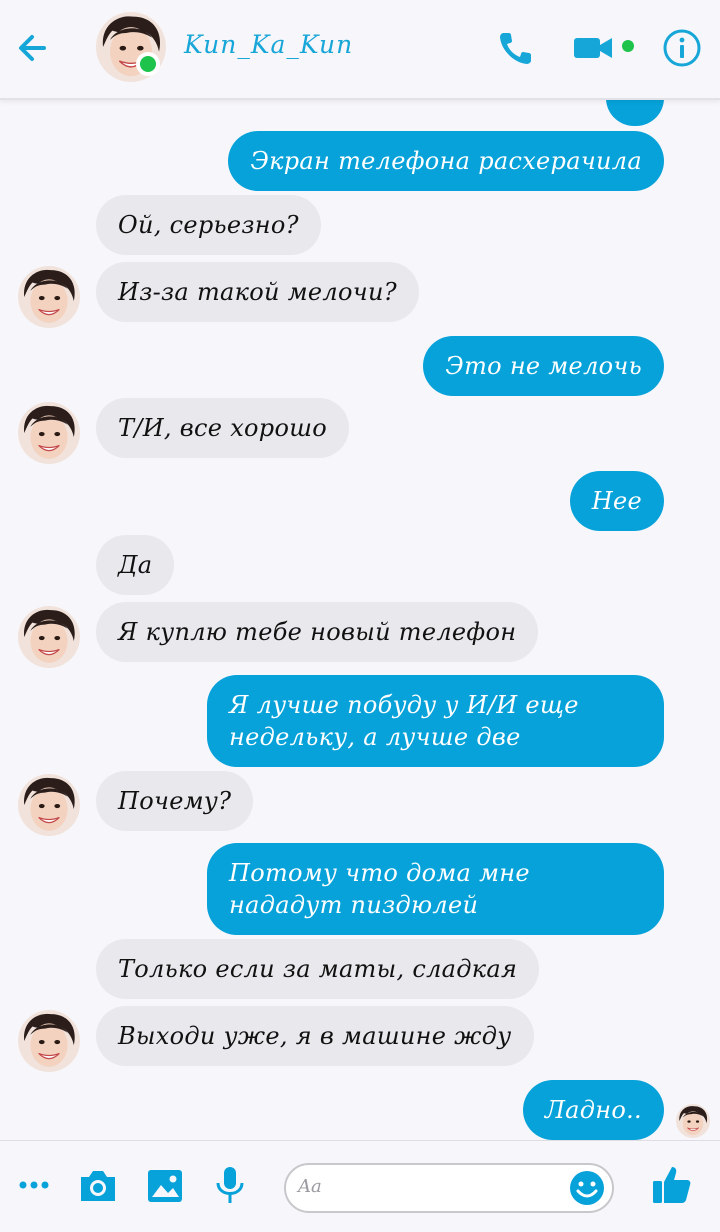 The height and width of the screenshot is (1232, 720). What do you see at coordinates (148, 64) in the screenshot?
I see `online-status-indicator` at bounding box center [148, 64].